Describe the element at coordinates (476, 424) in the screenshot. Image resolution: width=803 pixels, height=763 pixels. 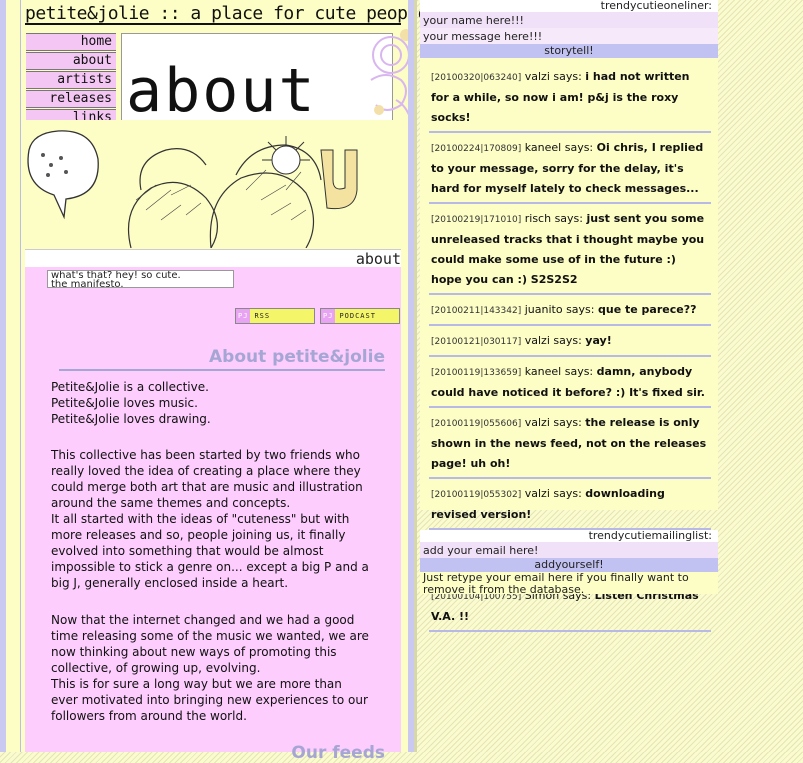
I see `message-timestamp: [20100119|055606]` at that location.